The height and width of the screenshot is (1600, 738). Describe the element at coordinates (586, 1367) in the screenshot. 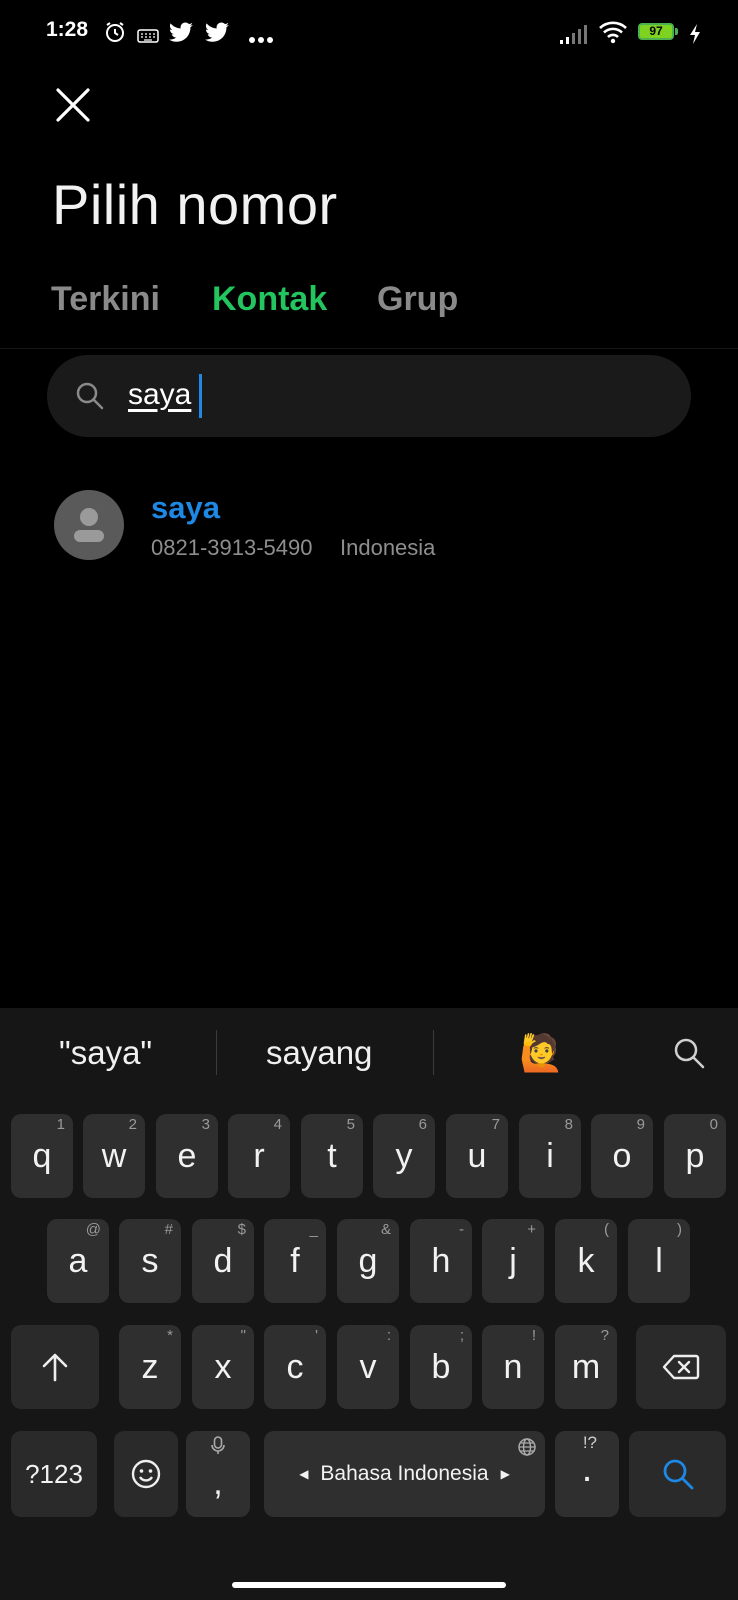

I see `key-m: m?` at that location.